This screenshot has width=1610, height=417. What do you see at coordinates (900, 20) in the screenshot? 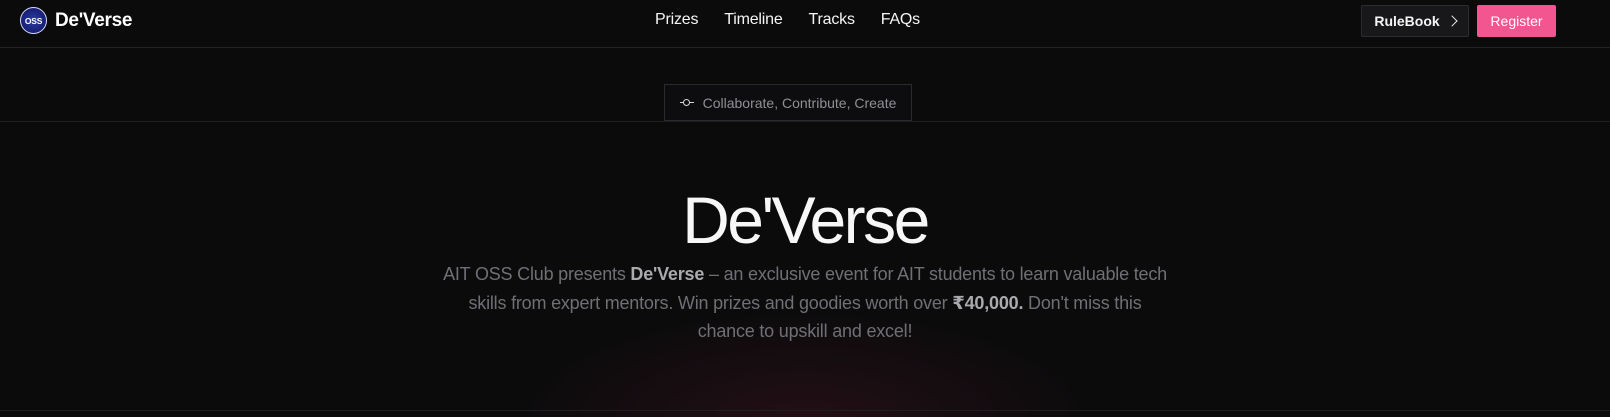
I see `nav-link-faqs: FAQs` at bounding box center [900, 20].